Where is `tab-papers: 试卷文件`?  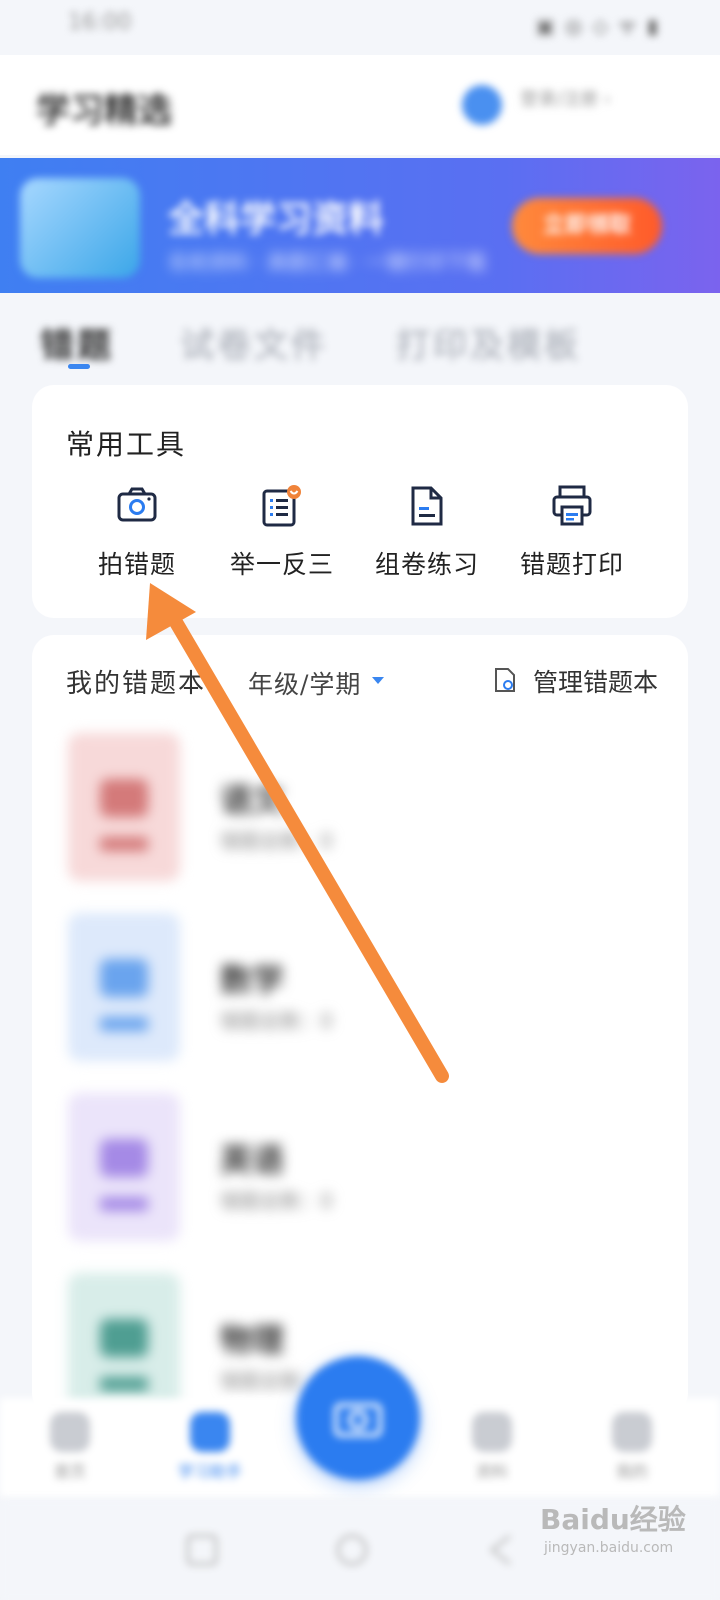 tab-papers: 试卷文件 is located at coordinates (254, 342).